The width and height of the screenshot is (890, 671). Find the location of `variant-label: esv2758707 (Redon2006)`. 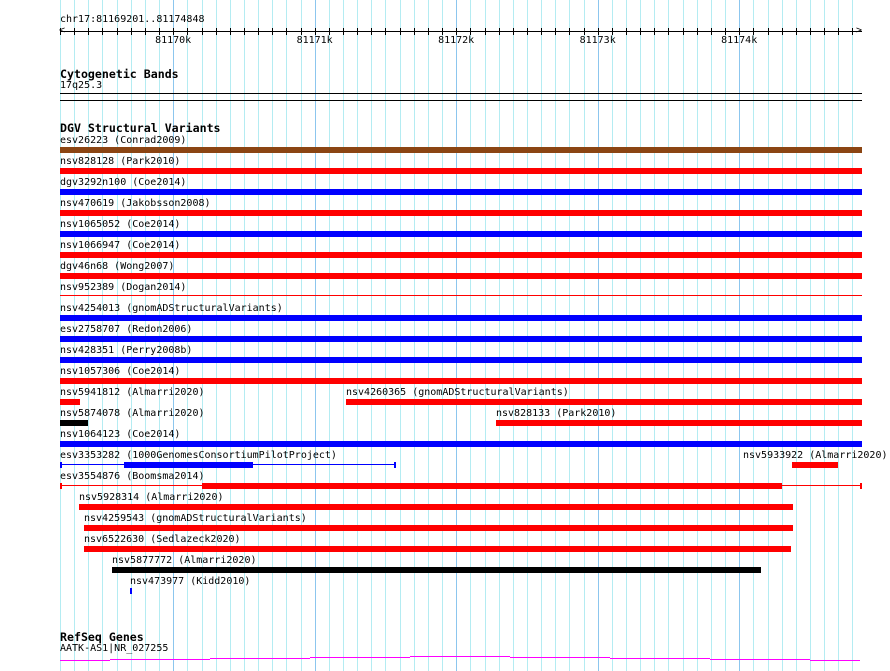

variant-label: esv2758707 (Redon2006) is located at coordinates (126, 329).